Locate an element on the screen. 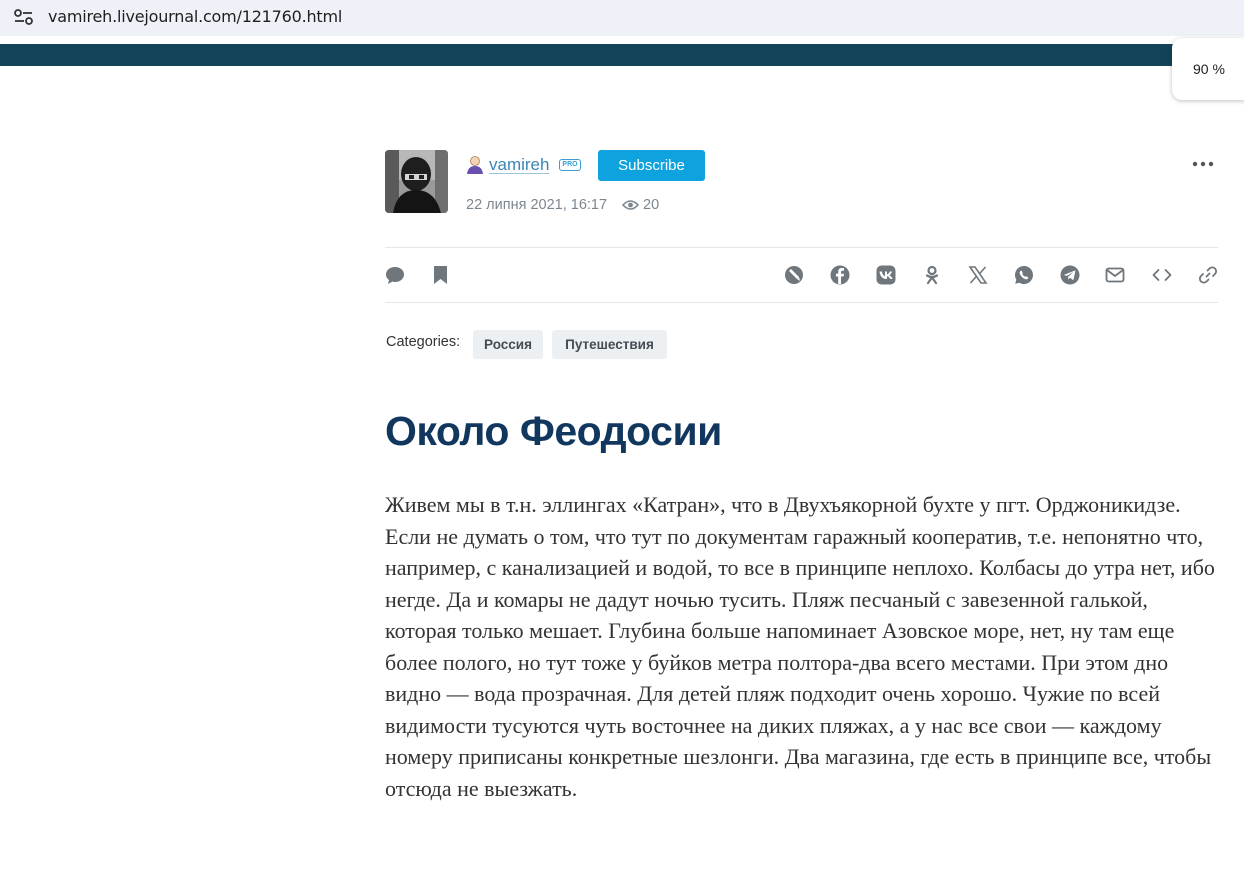 Image resolution: width=1244 pixels, height=876 pixels. repost-icon is located at coordinates (794, 275).